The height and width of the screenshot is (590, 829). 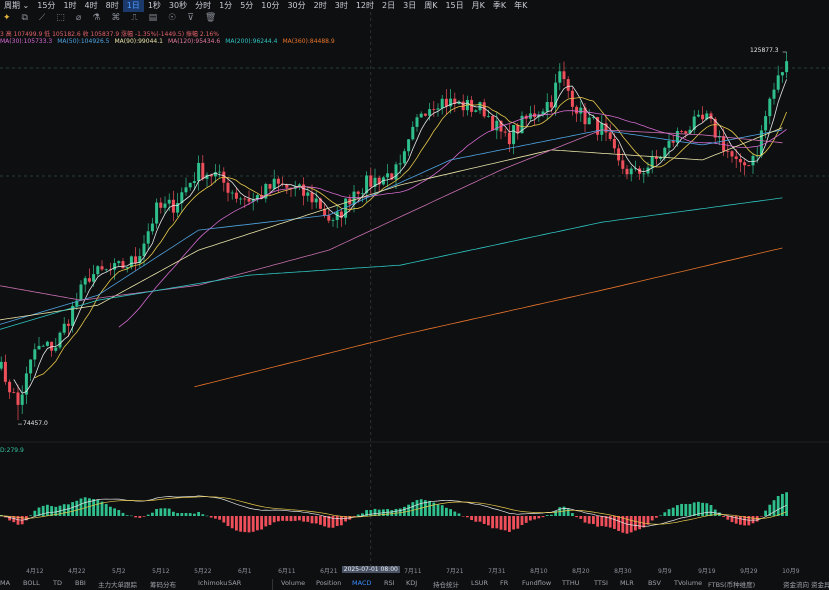 What do you see at coordinates (212, 583) in the screenshot?
I see `indicator-ichimoku: Ichimoku` at bounding box center [212, 583].